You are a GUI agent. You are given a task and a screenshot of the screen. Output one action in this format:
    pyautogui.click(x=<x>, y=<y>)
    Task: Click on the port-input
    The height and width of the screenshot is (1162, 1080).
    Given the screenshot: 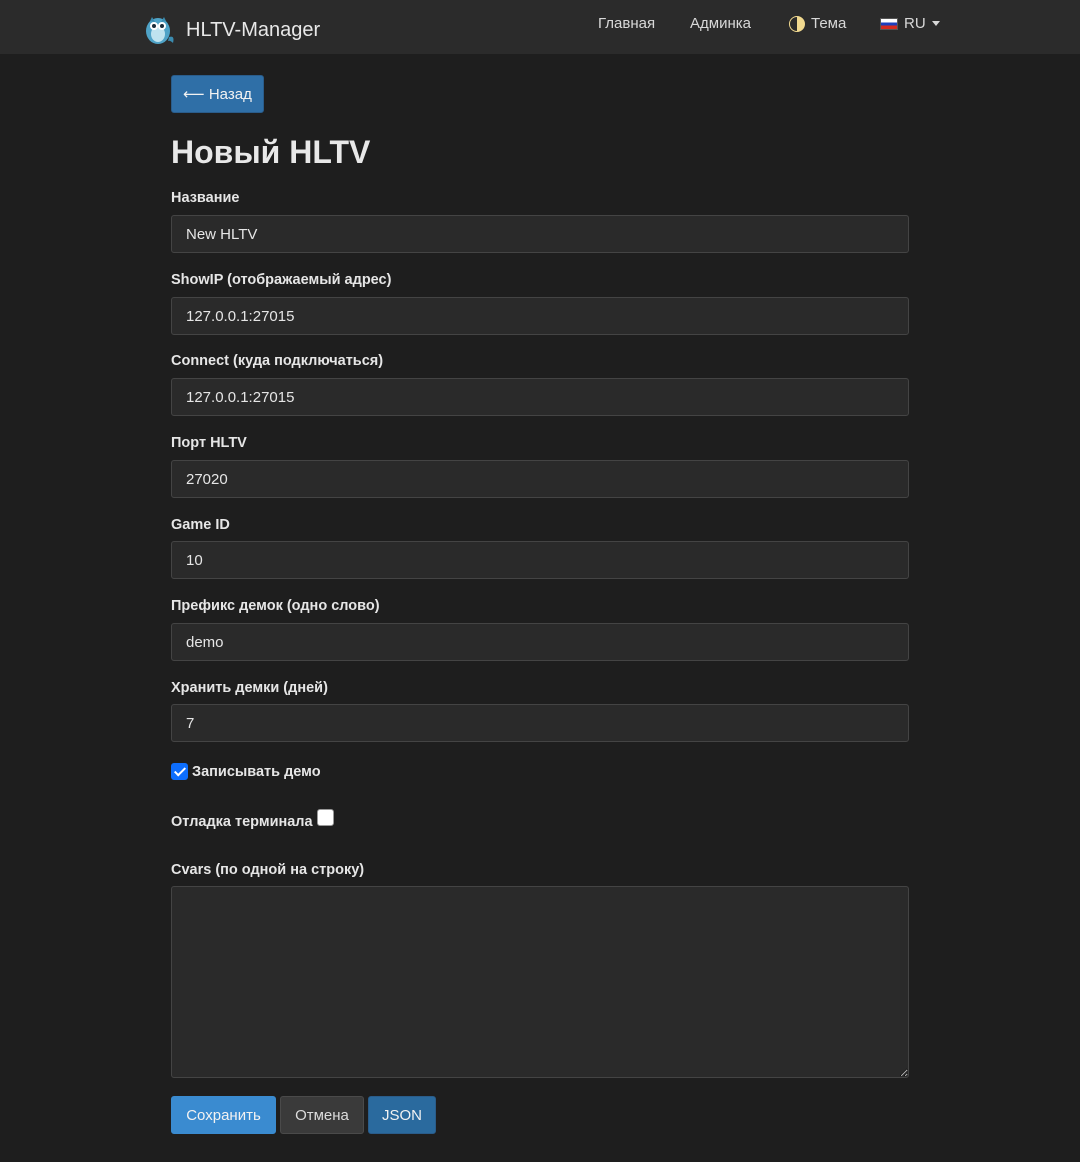 What is the action you would take?
    pyautogui.click(x=540, y=479)
    